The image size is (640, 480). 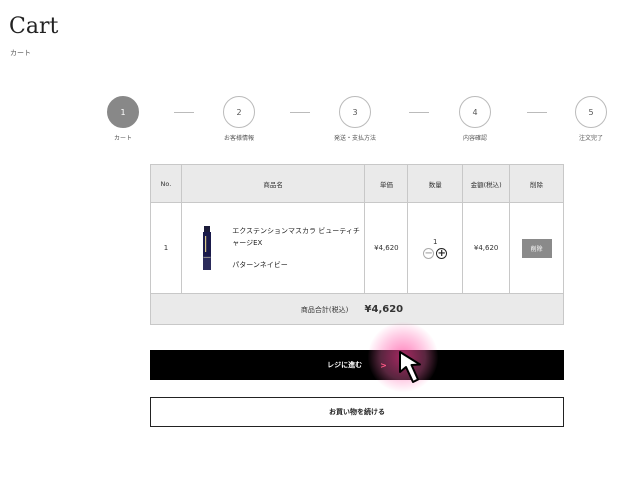 I want to click on step-shipping-payment: 3 発送・支払方法, so click(x=355, y=119).